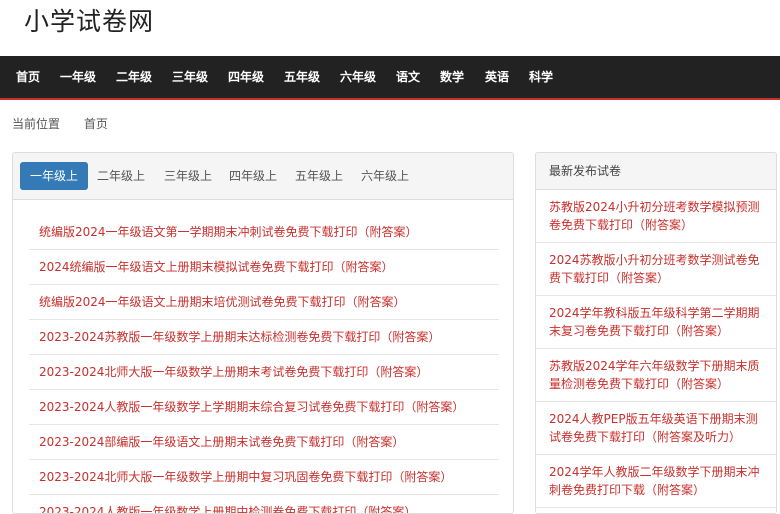  I want to click on main-navbar: 首页 一年级 二年级 三年级 四年级 五年级 六年级 语文 数学 英语 科学, so click(390, 78).